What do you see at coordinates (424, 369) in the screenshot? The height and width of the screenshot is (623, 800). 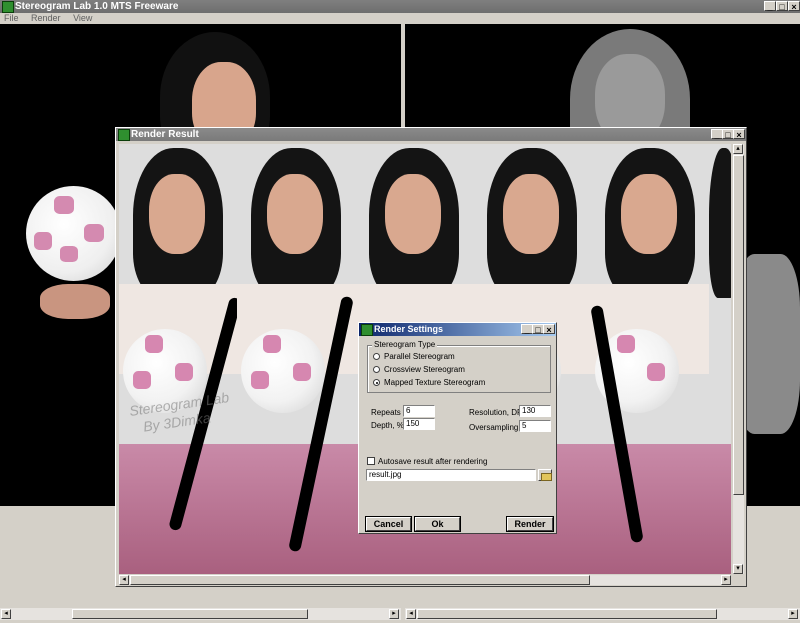 I see `radio-label: Crossview Stereogram` at bounding box center [424, 369].